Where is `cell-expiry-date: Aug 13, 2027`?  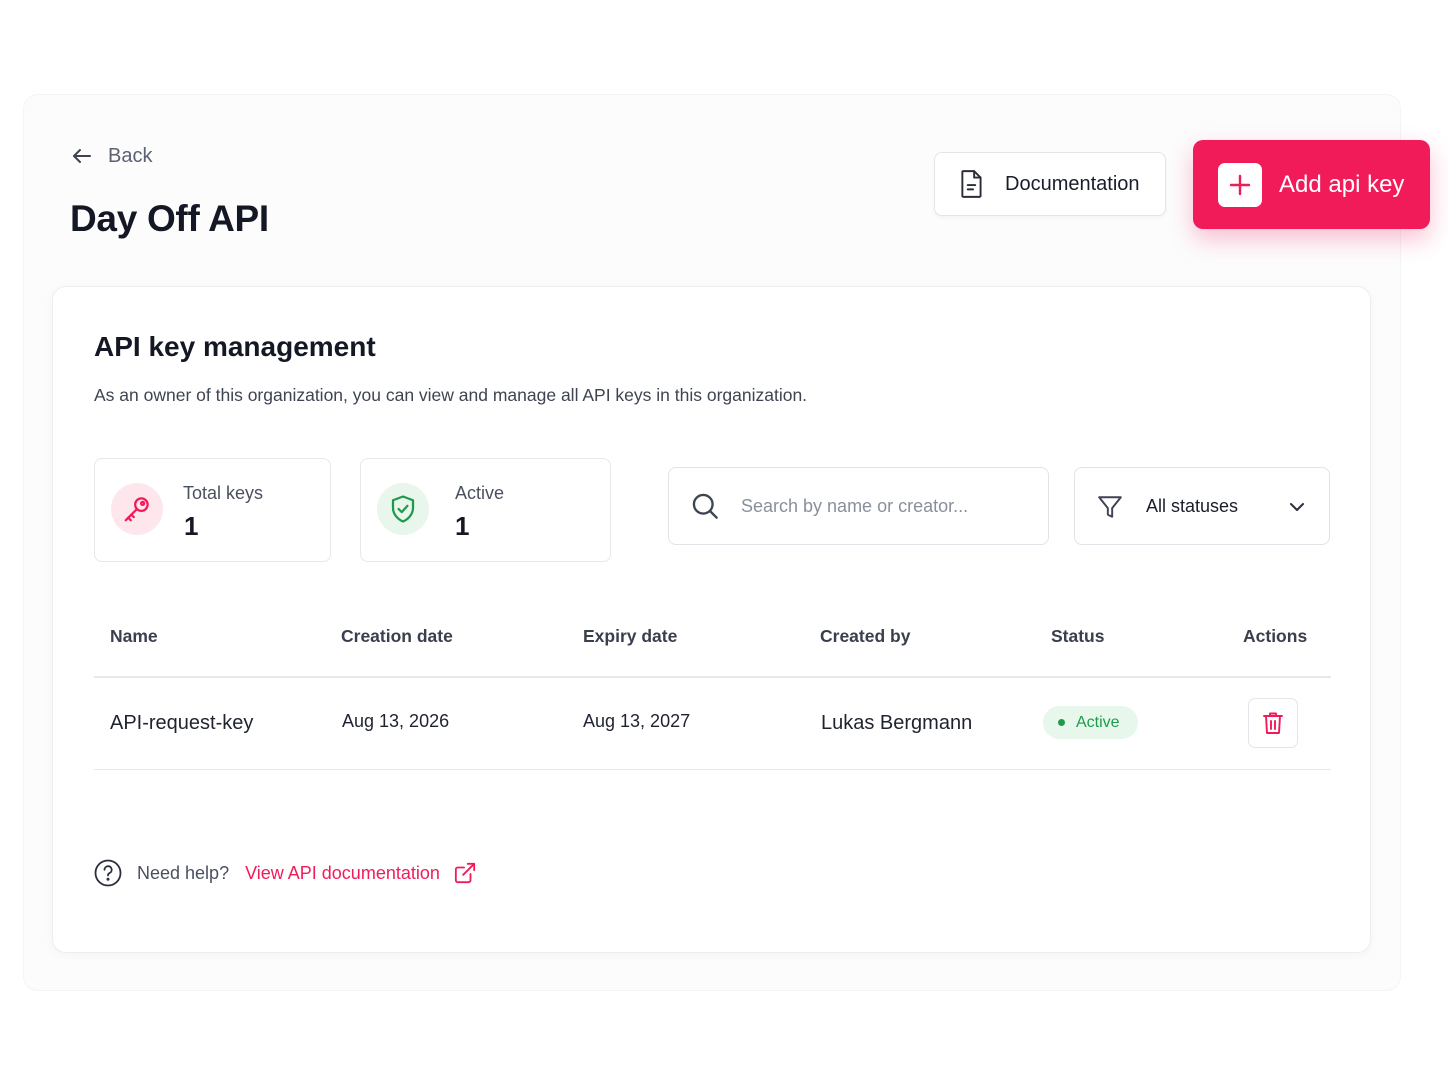
cell-expiry-date: Aug 13, 2027 is located at coordinates (637, 721).